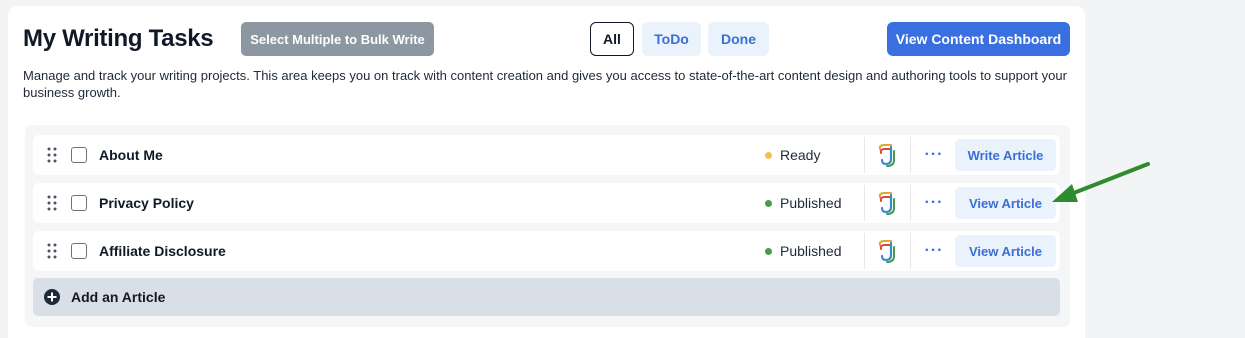 Image resolution: width=1245 pixels, height=338 pixels. I want to click on filter-done-tab: Done, so click(738, 39).